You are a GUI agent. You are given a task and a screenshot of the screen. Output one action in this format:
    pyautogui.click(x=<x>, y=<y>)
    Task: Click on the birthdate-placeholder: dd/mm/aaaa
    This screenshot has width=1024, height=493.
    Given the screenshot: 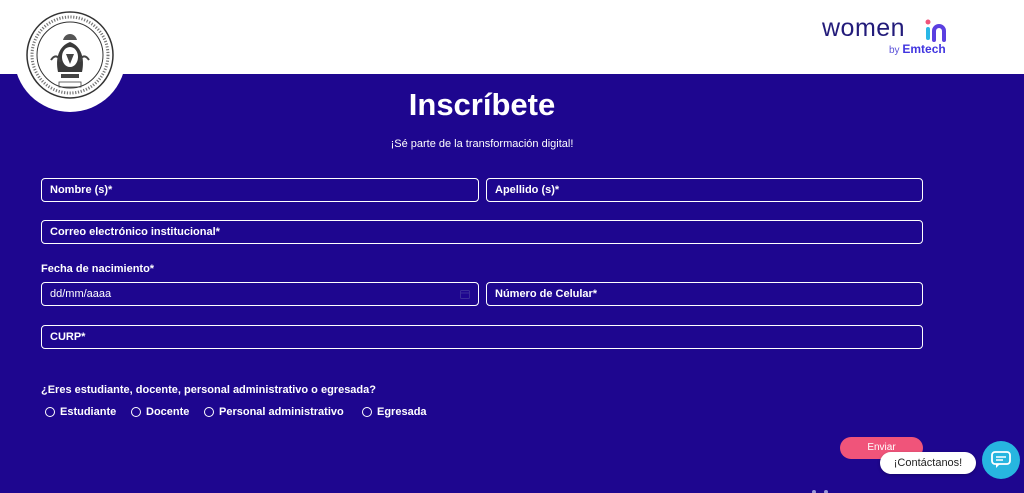 What is the action you would take?
    pyautogui.click(x=81, y=294)
    